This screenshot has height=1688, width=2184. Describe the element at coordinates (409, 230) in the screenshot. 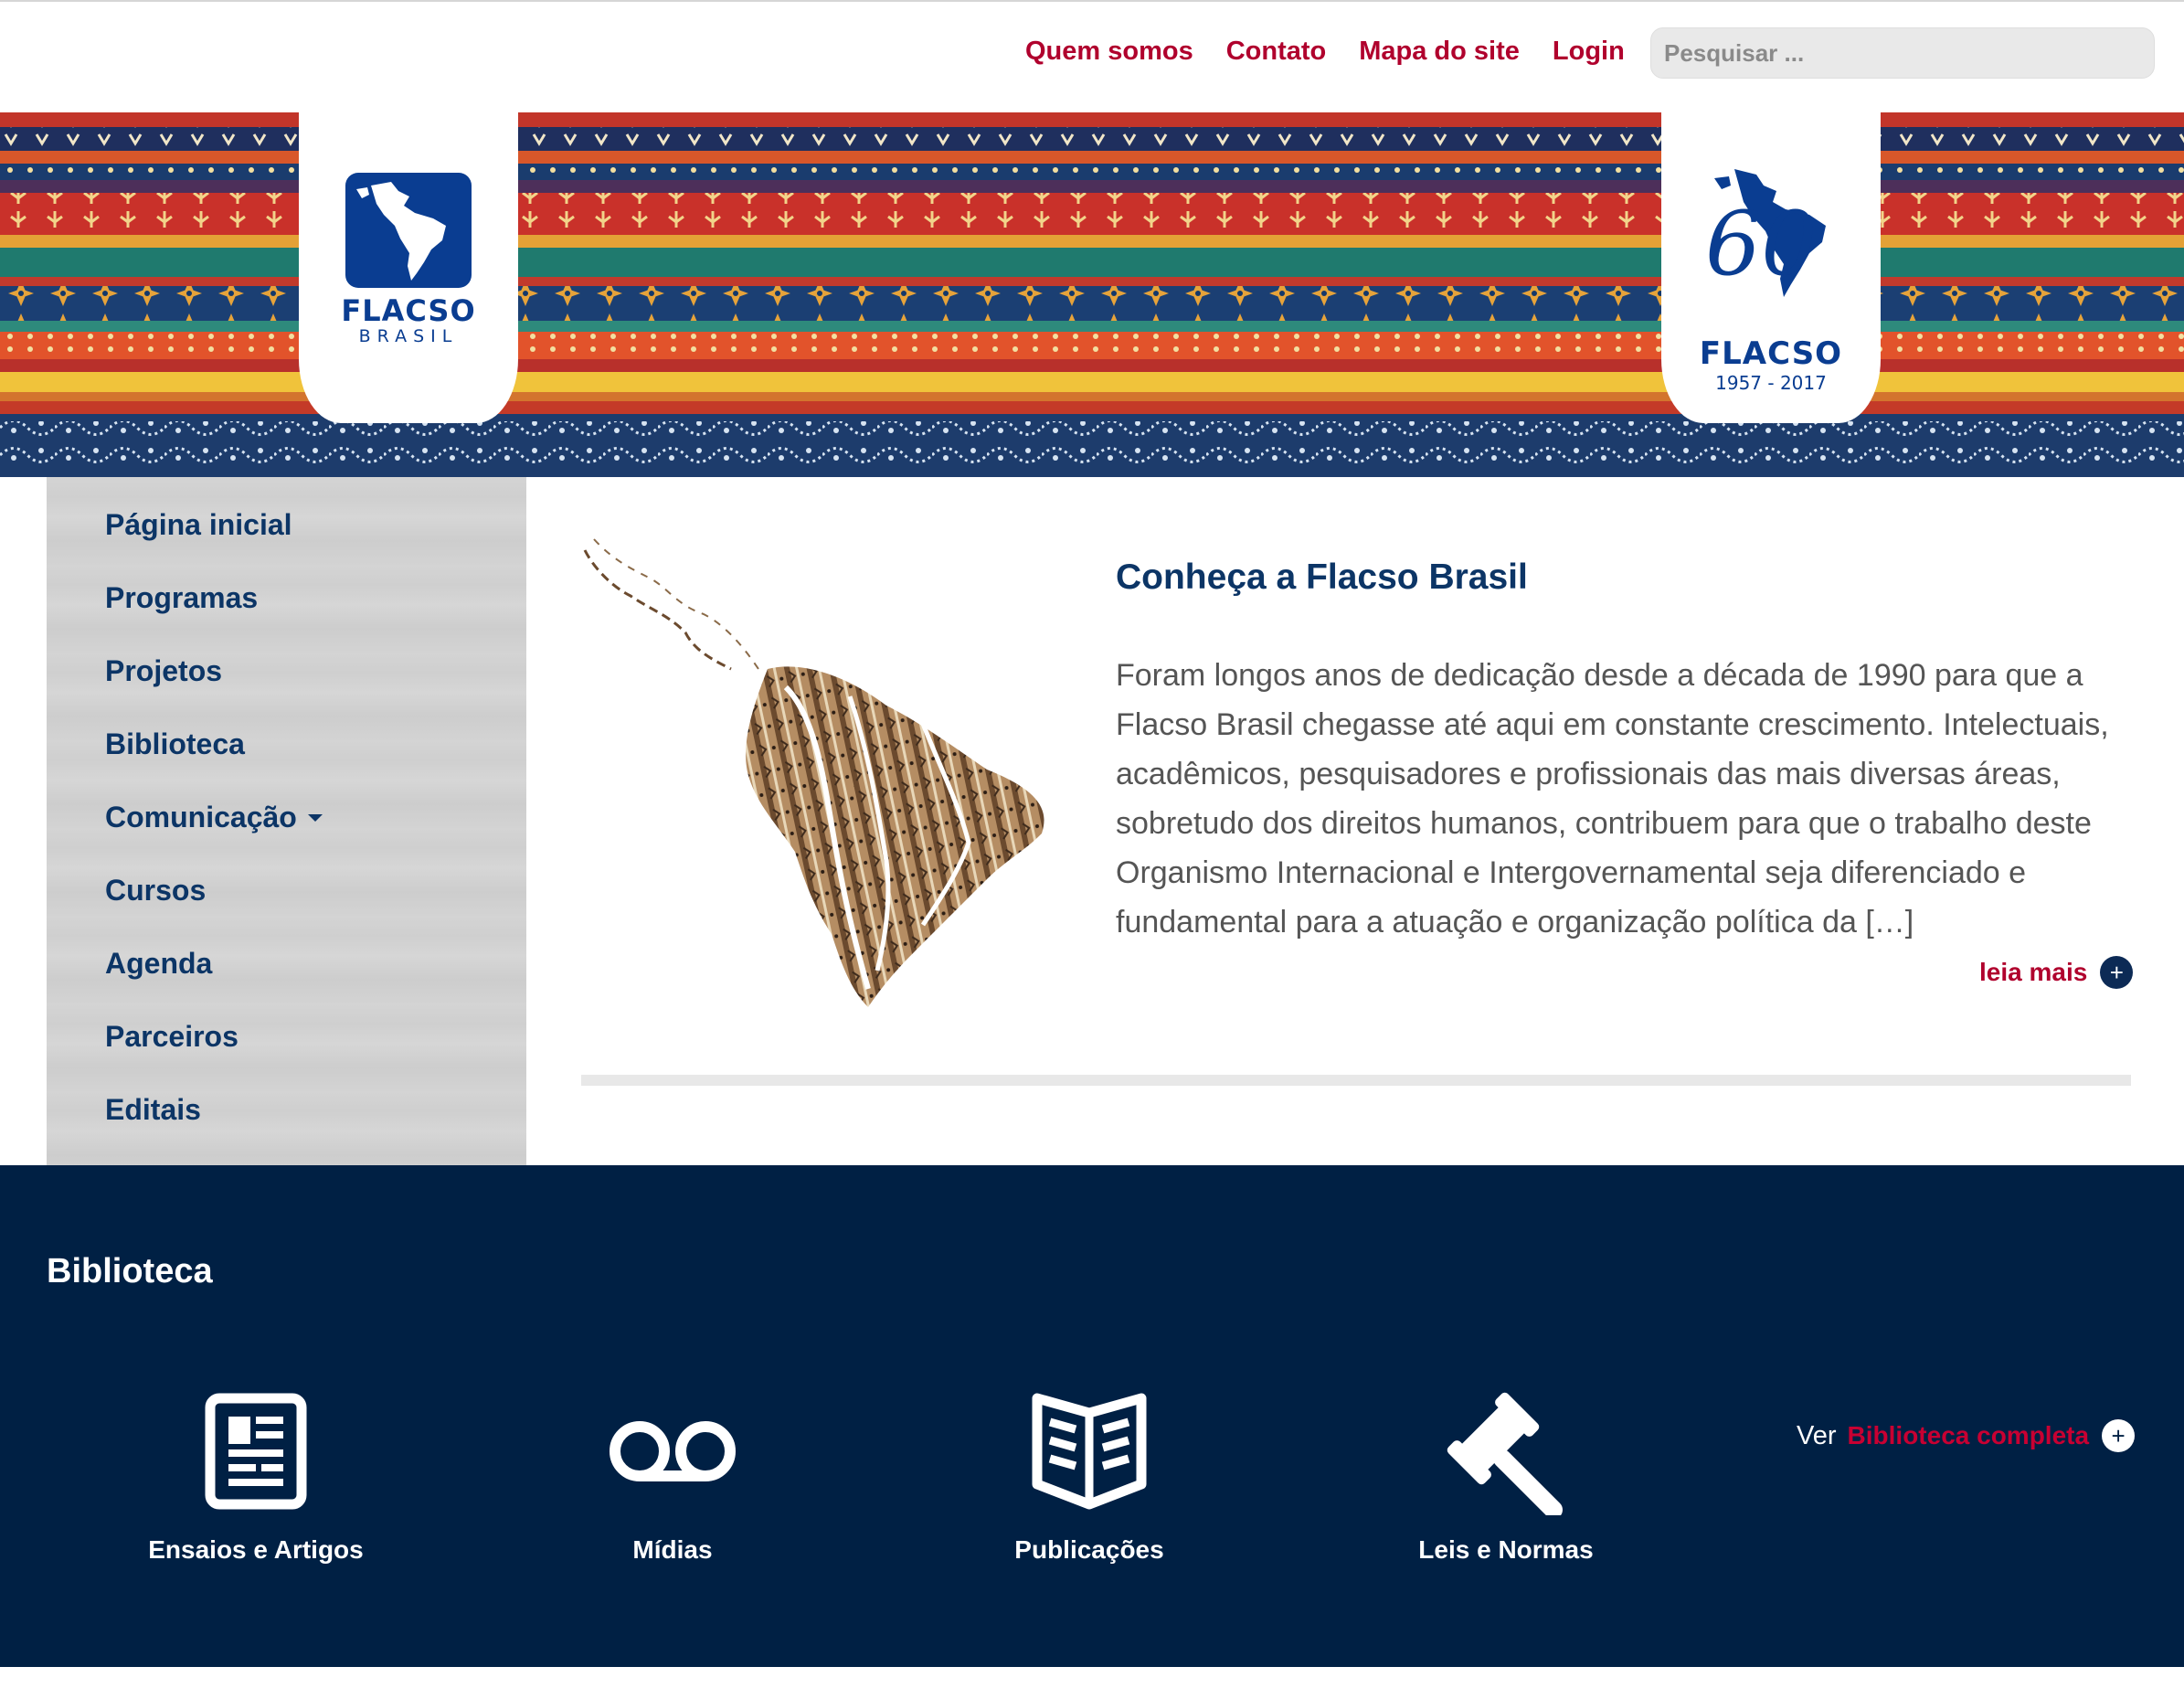

I see `latin-america-map-icon` at that location.